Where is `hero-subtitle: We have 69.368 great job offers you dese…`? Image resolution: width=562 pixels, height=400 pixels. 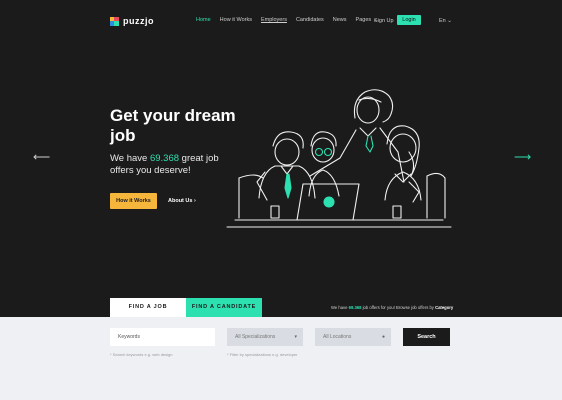 hero-subtitle: We have 69.368 great job offers you dese… is located at coordinates (175, 165).